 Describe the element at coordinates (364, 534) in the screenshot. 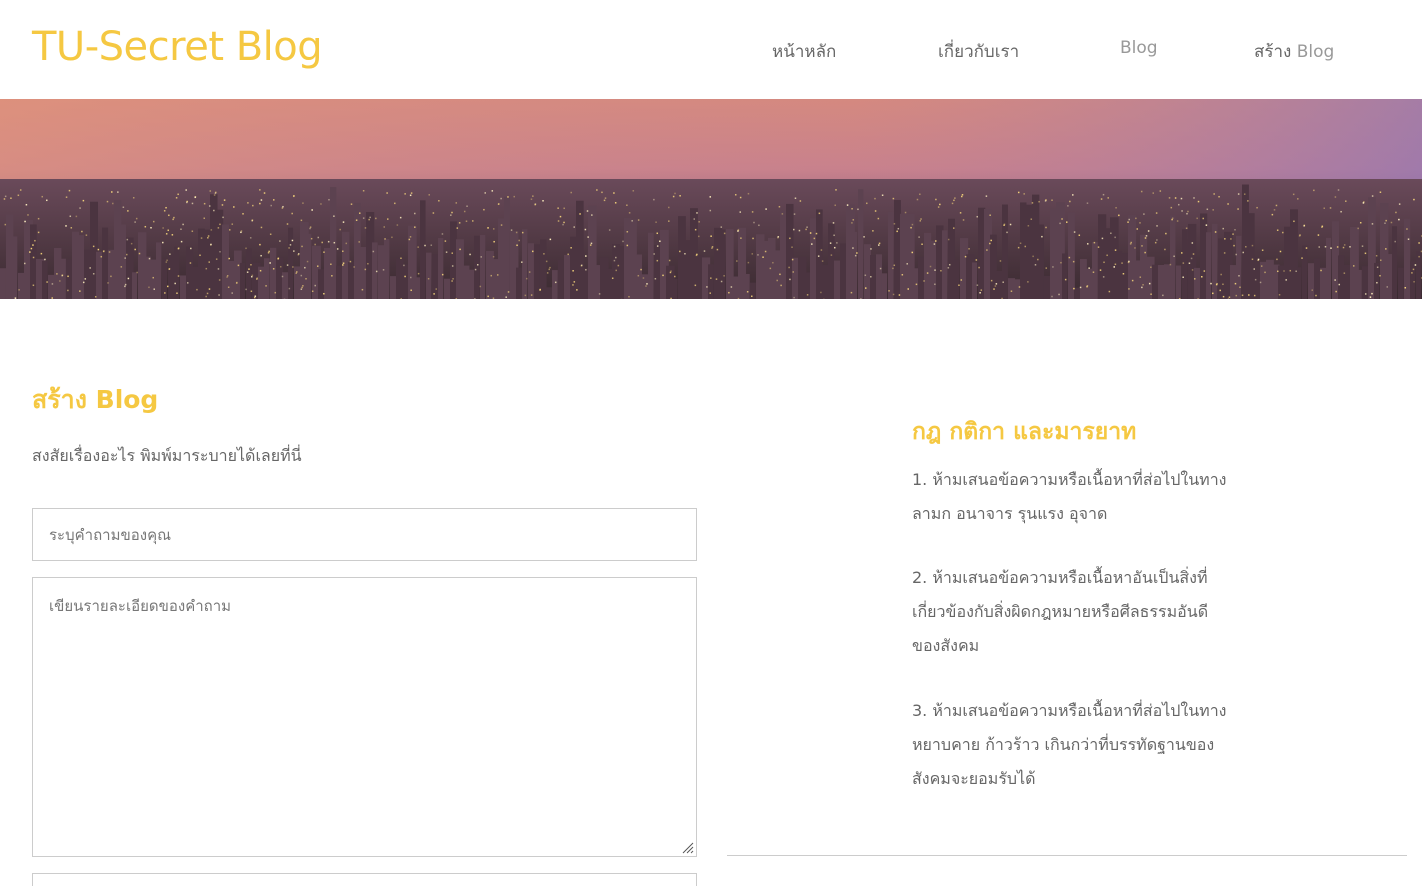

I see `question-input` at that location.